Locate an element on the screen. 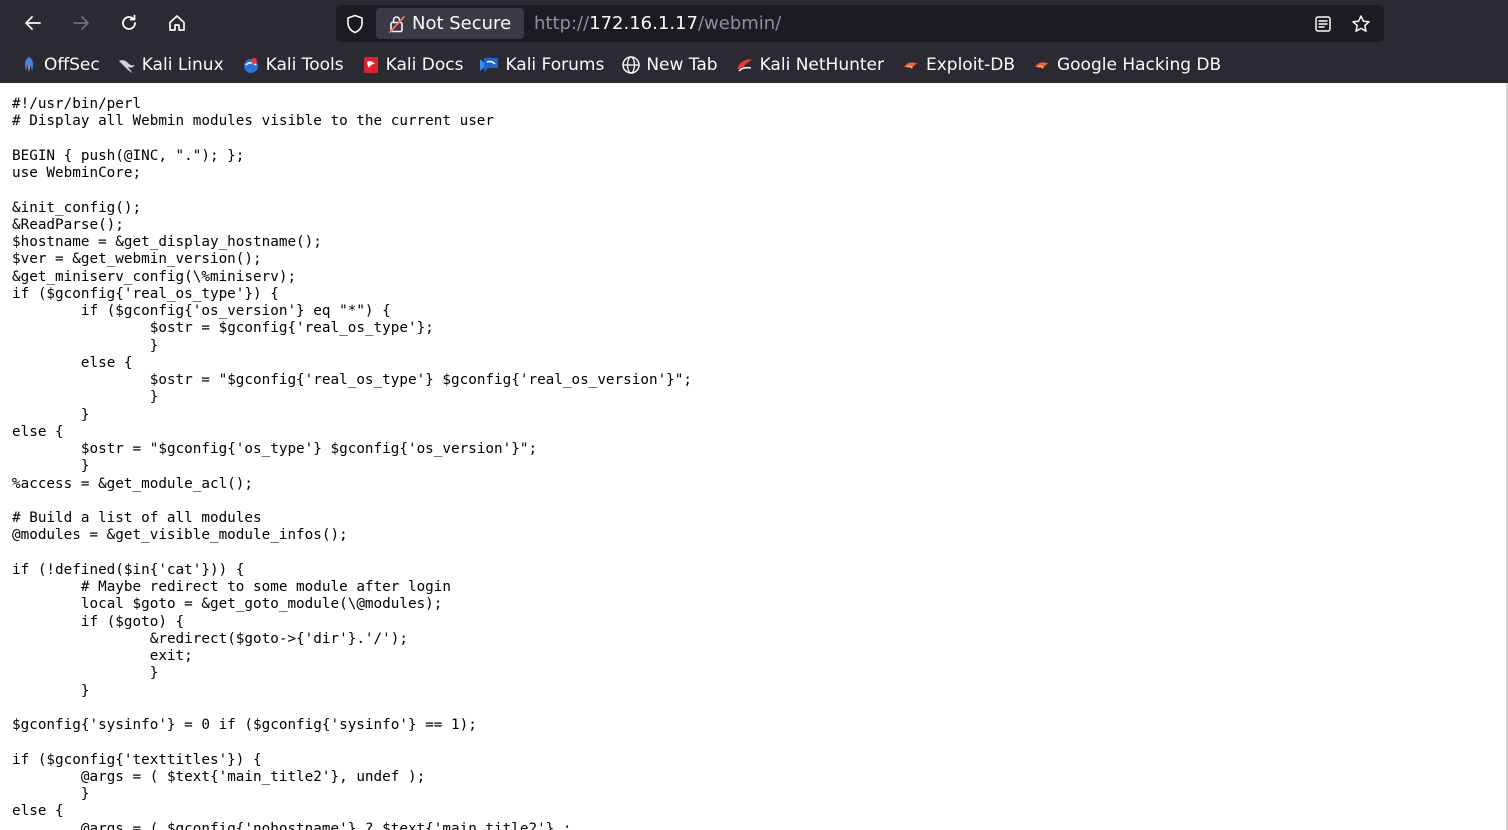  site-security-indicator: Not Secure is located at coordinates (450, 23).